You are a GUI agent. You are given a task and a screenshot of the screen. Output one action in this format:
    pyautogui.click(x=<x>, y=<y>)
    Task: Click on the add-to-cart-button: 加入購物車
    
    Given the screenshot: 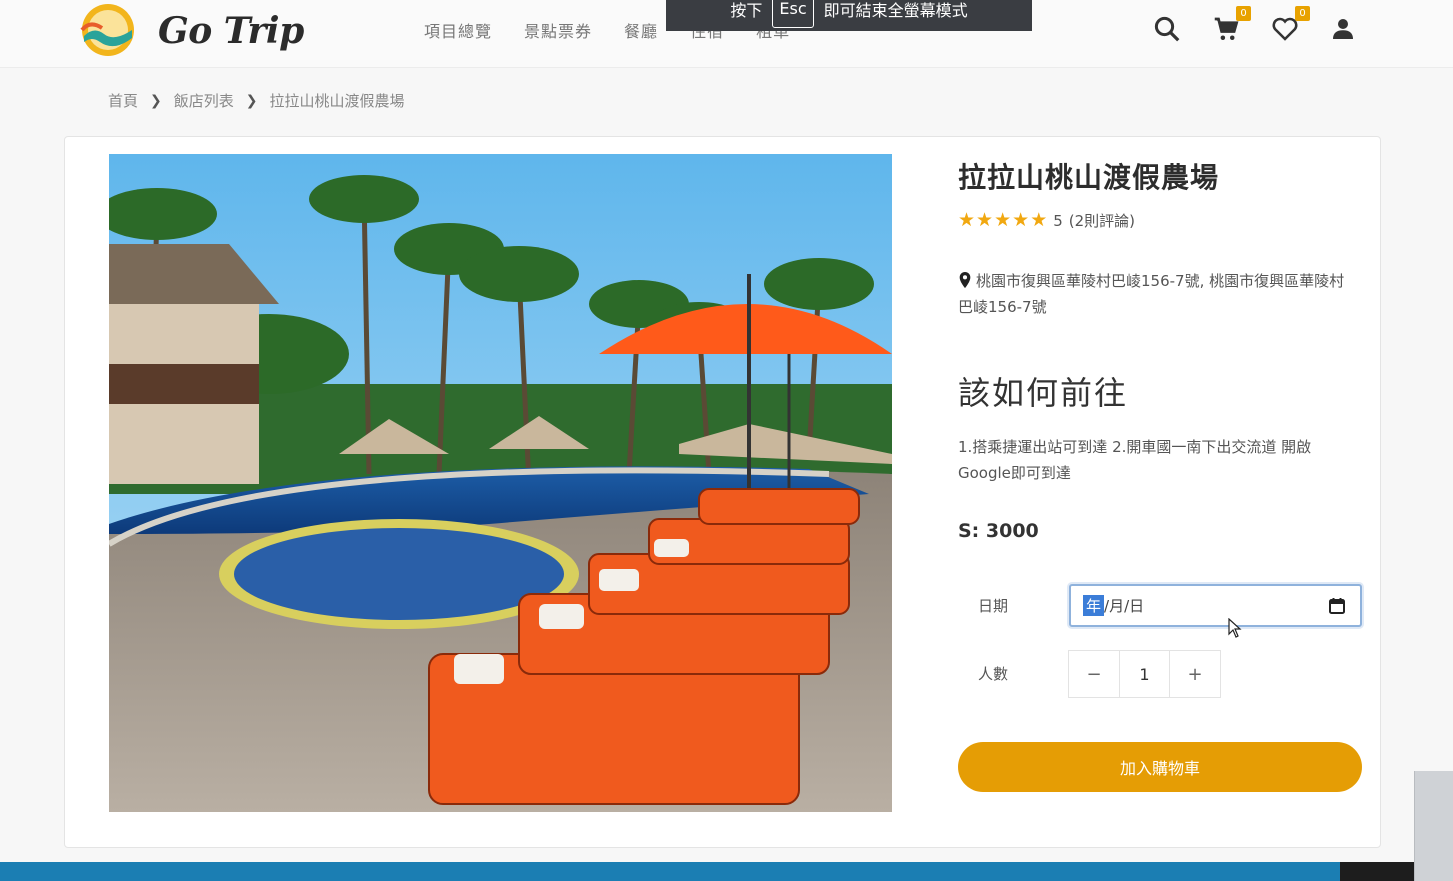 What is the action you would take?
    pyautogui.click(x=1160, y=767)
    